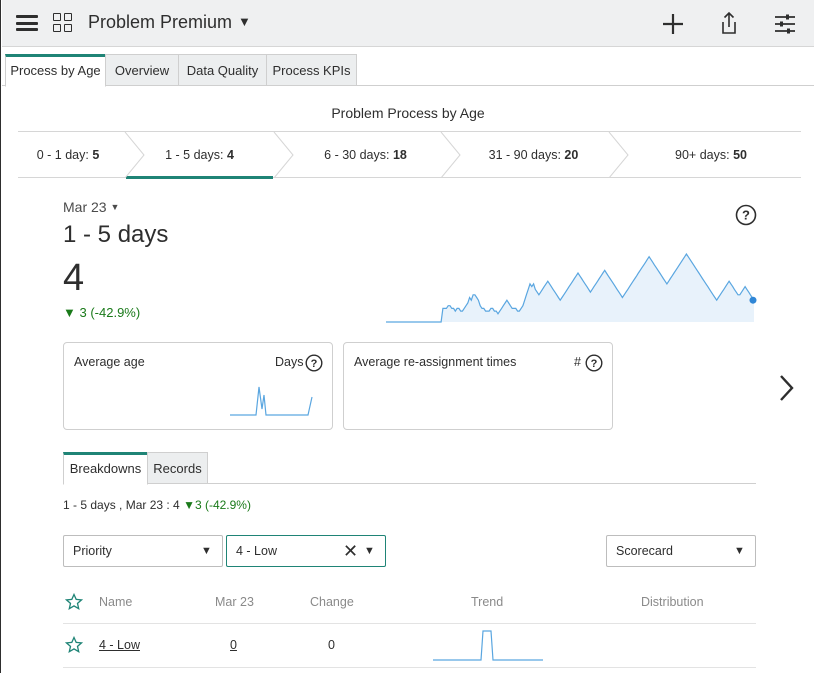  I want to click on menu-icon, so click(27, 23).